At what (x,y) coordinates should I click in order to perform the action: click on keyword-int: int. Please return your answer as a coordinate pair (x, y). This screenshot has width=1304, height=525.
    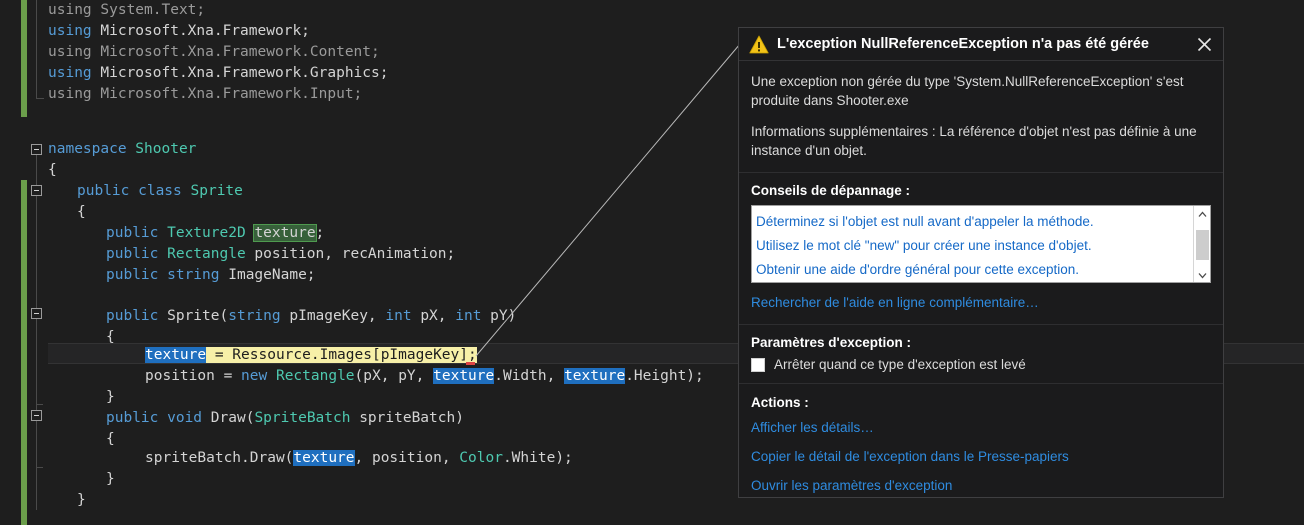
    Looking at the image, I should click on (468, 316).